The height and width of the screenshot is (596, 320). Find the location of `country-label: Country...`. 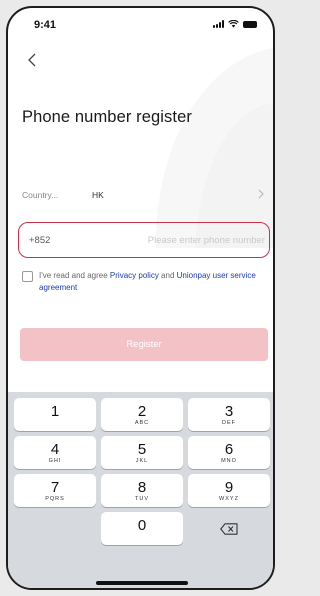

country-label: Country... is located at coordinates (40, 195).